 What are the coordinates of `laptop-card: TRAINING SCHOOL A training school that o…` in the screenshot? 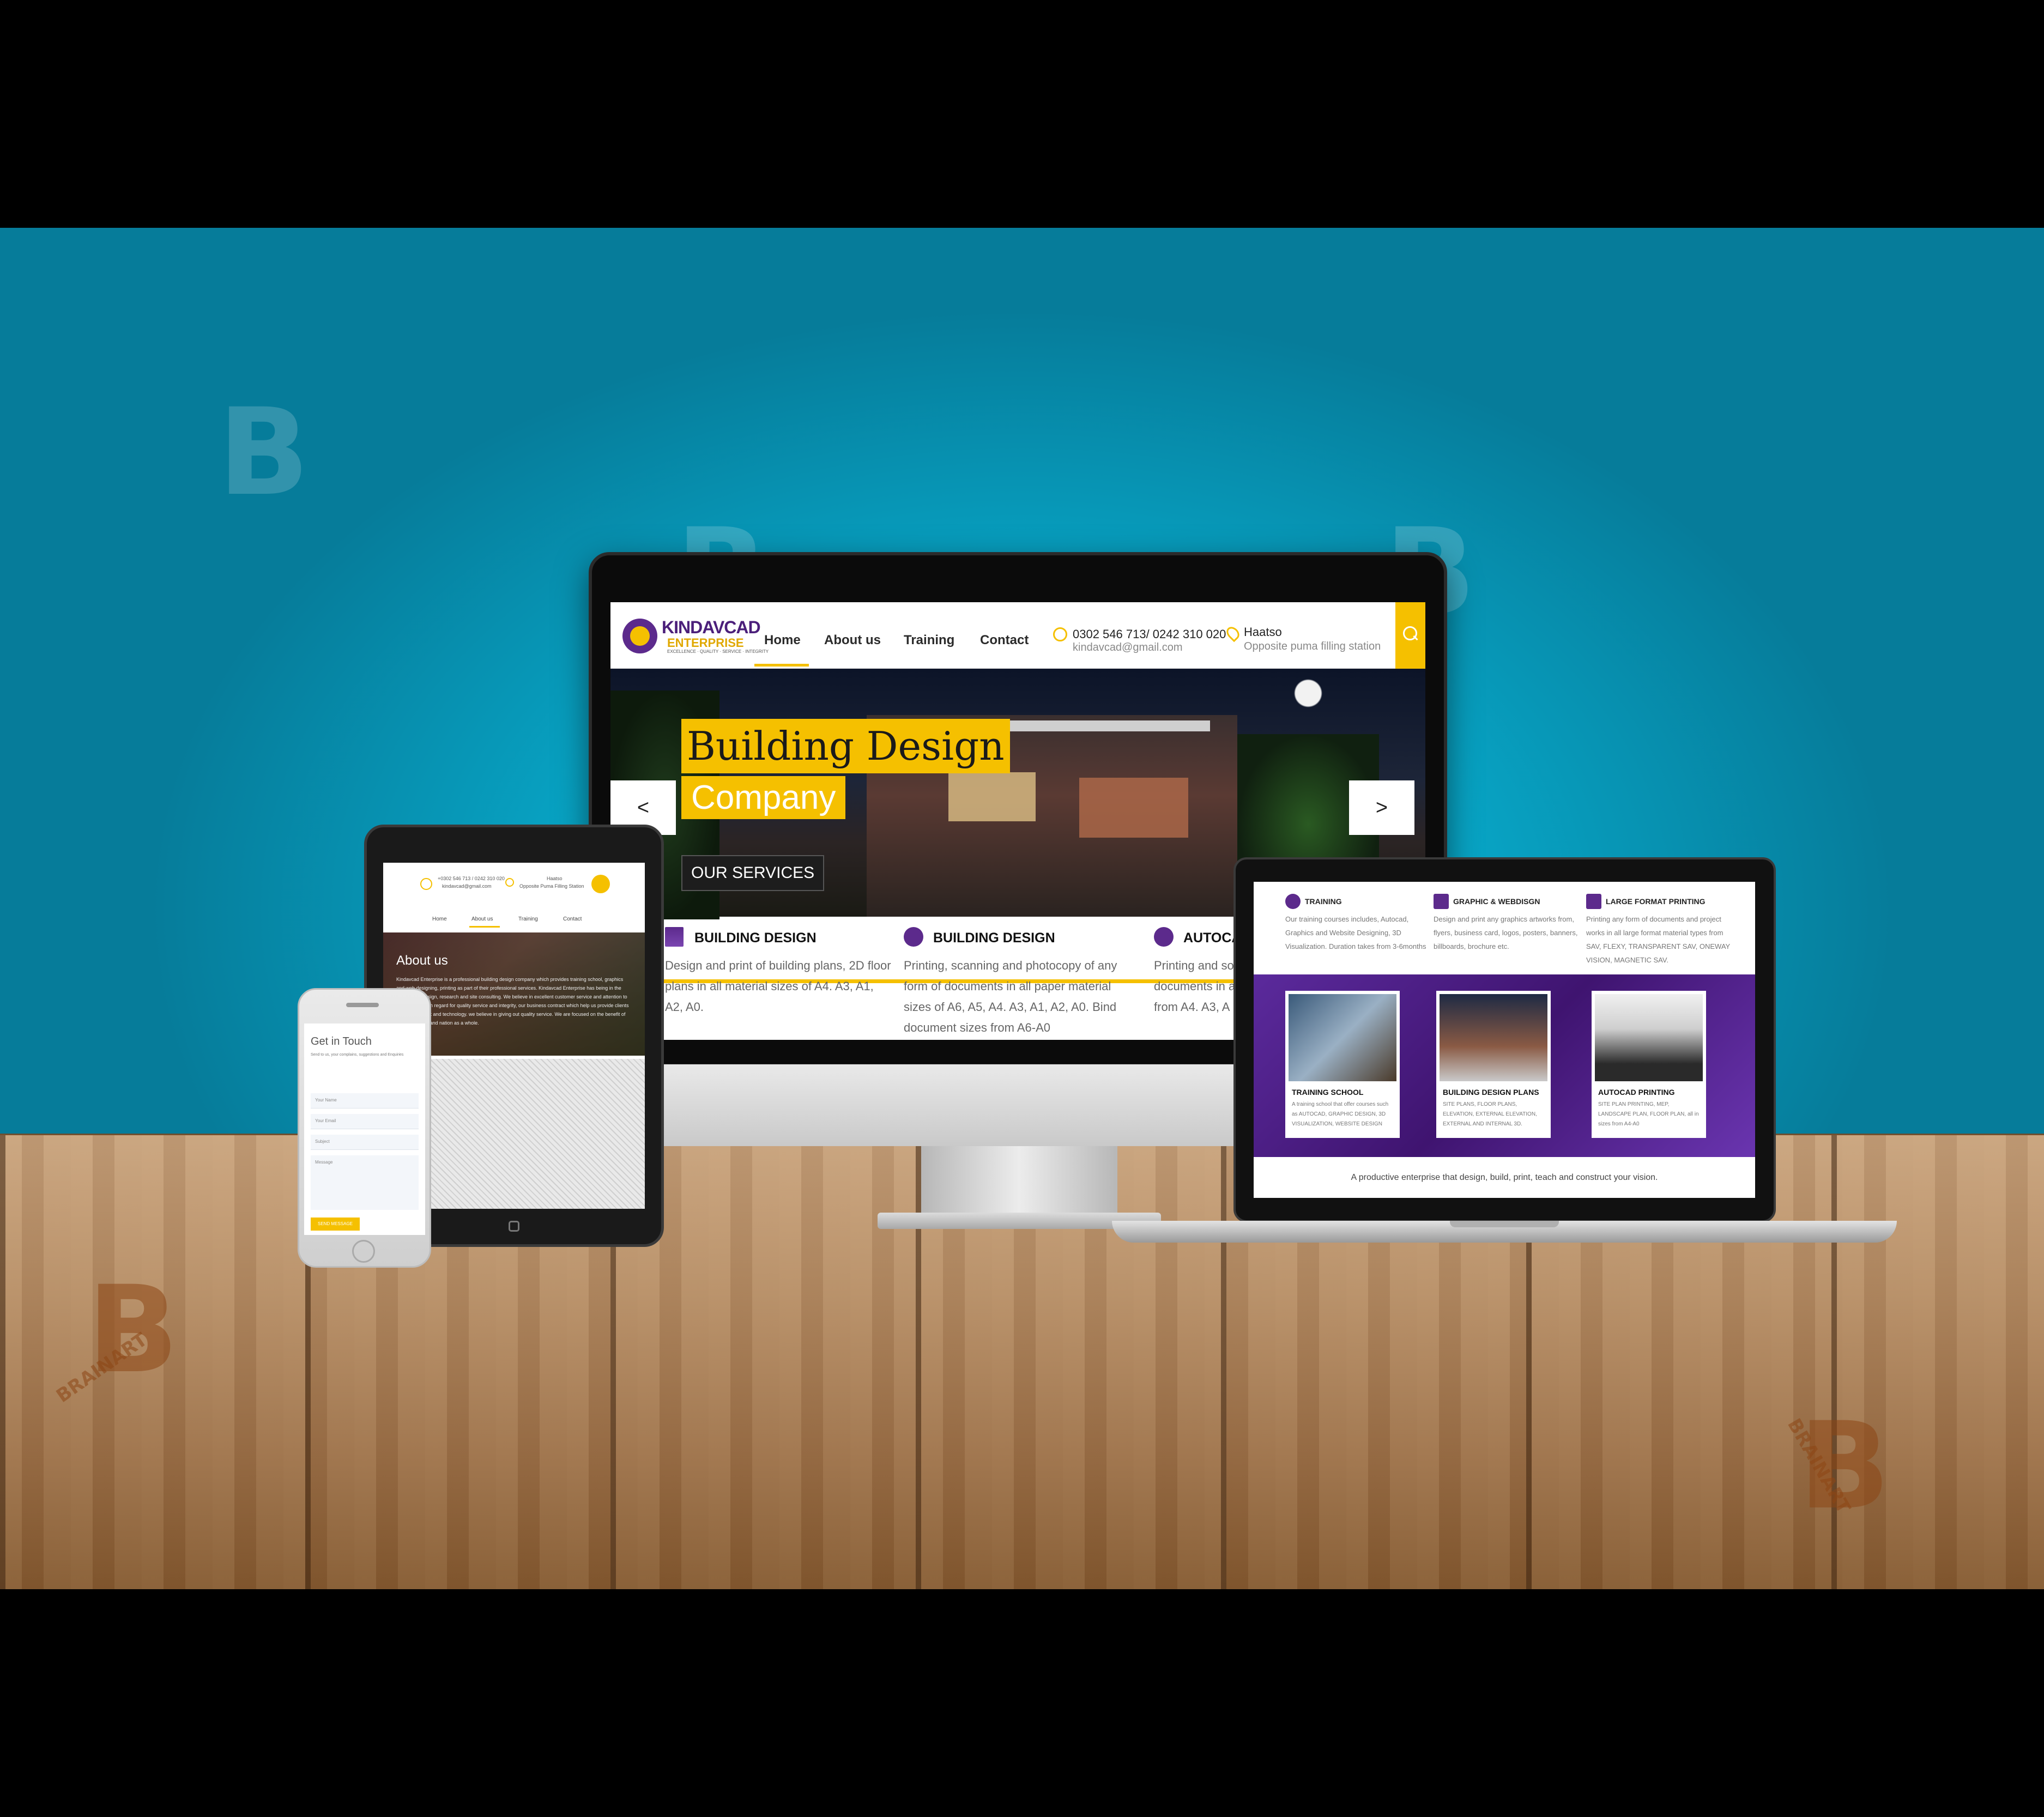 It's located at (1342, 1064).